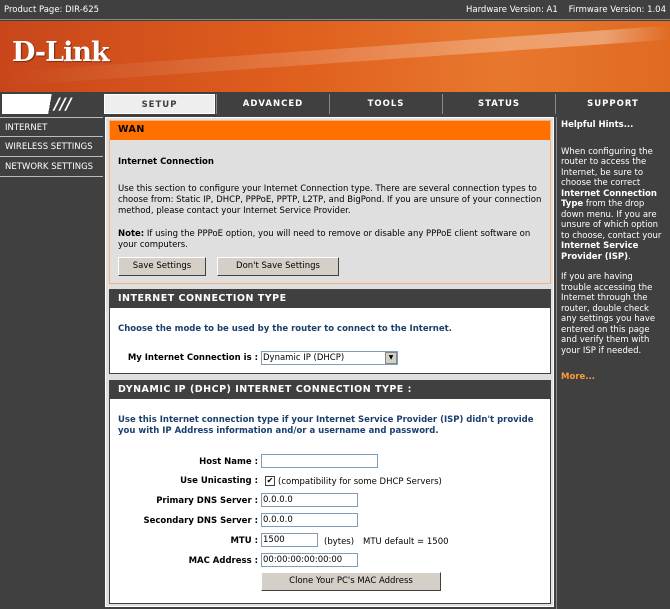  Describe the element at coordinates (600, 251) in the screenshot. I see `hint-bold: Internet Service Provider (ISP)` at that location.